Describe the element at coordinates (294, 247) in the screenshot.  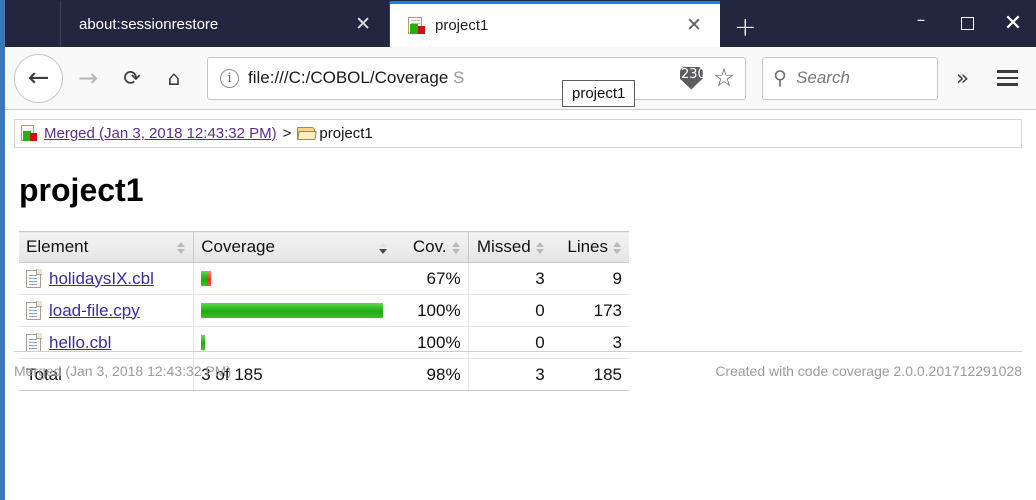
I see `column-header-coverage: Coverage` at that location.